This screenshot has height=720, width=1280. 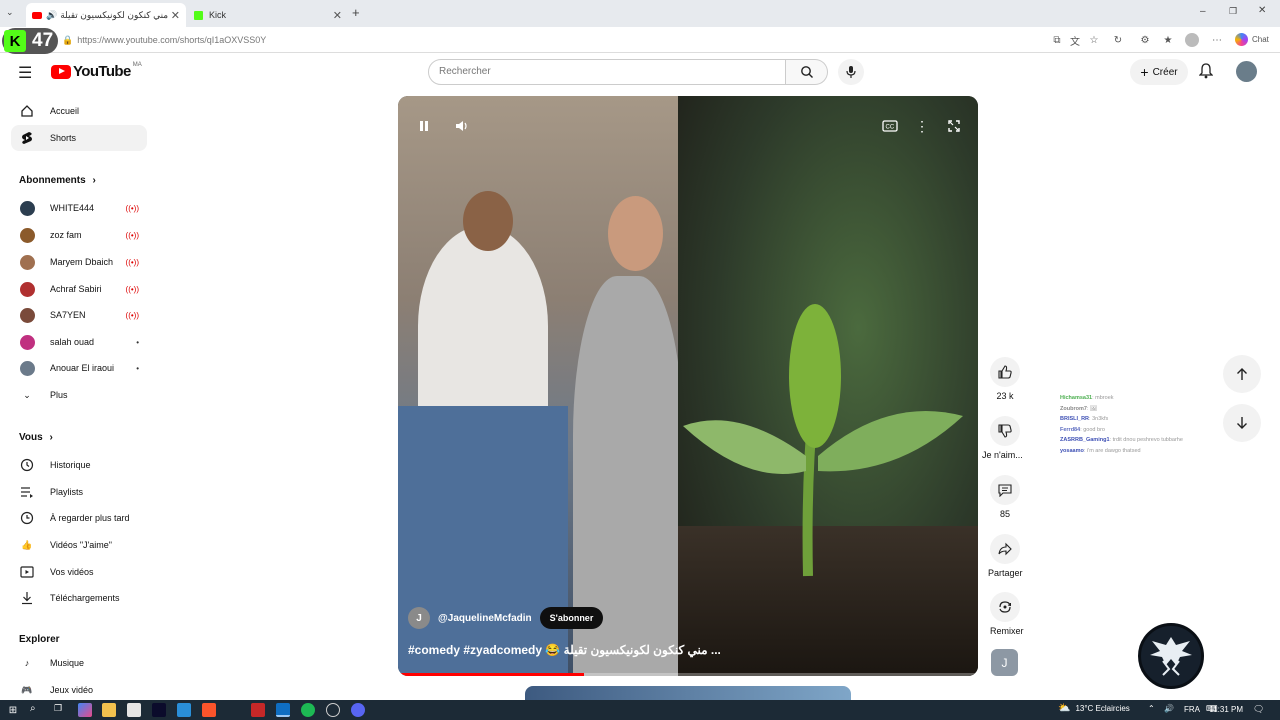 I want to click on you-heading: Vous ›, so click(x=36, y=437).